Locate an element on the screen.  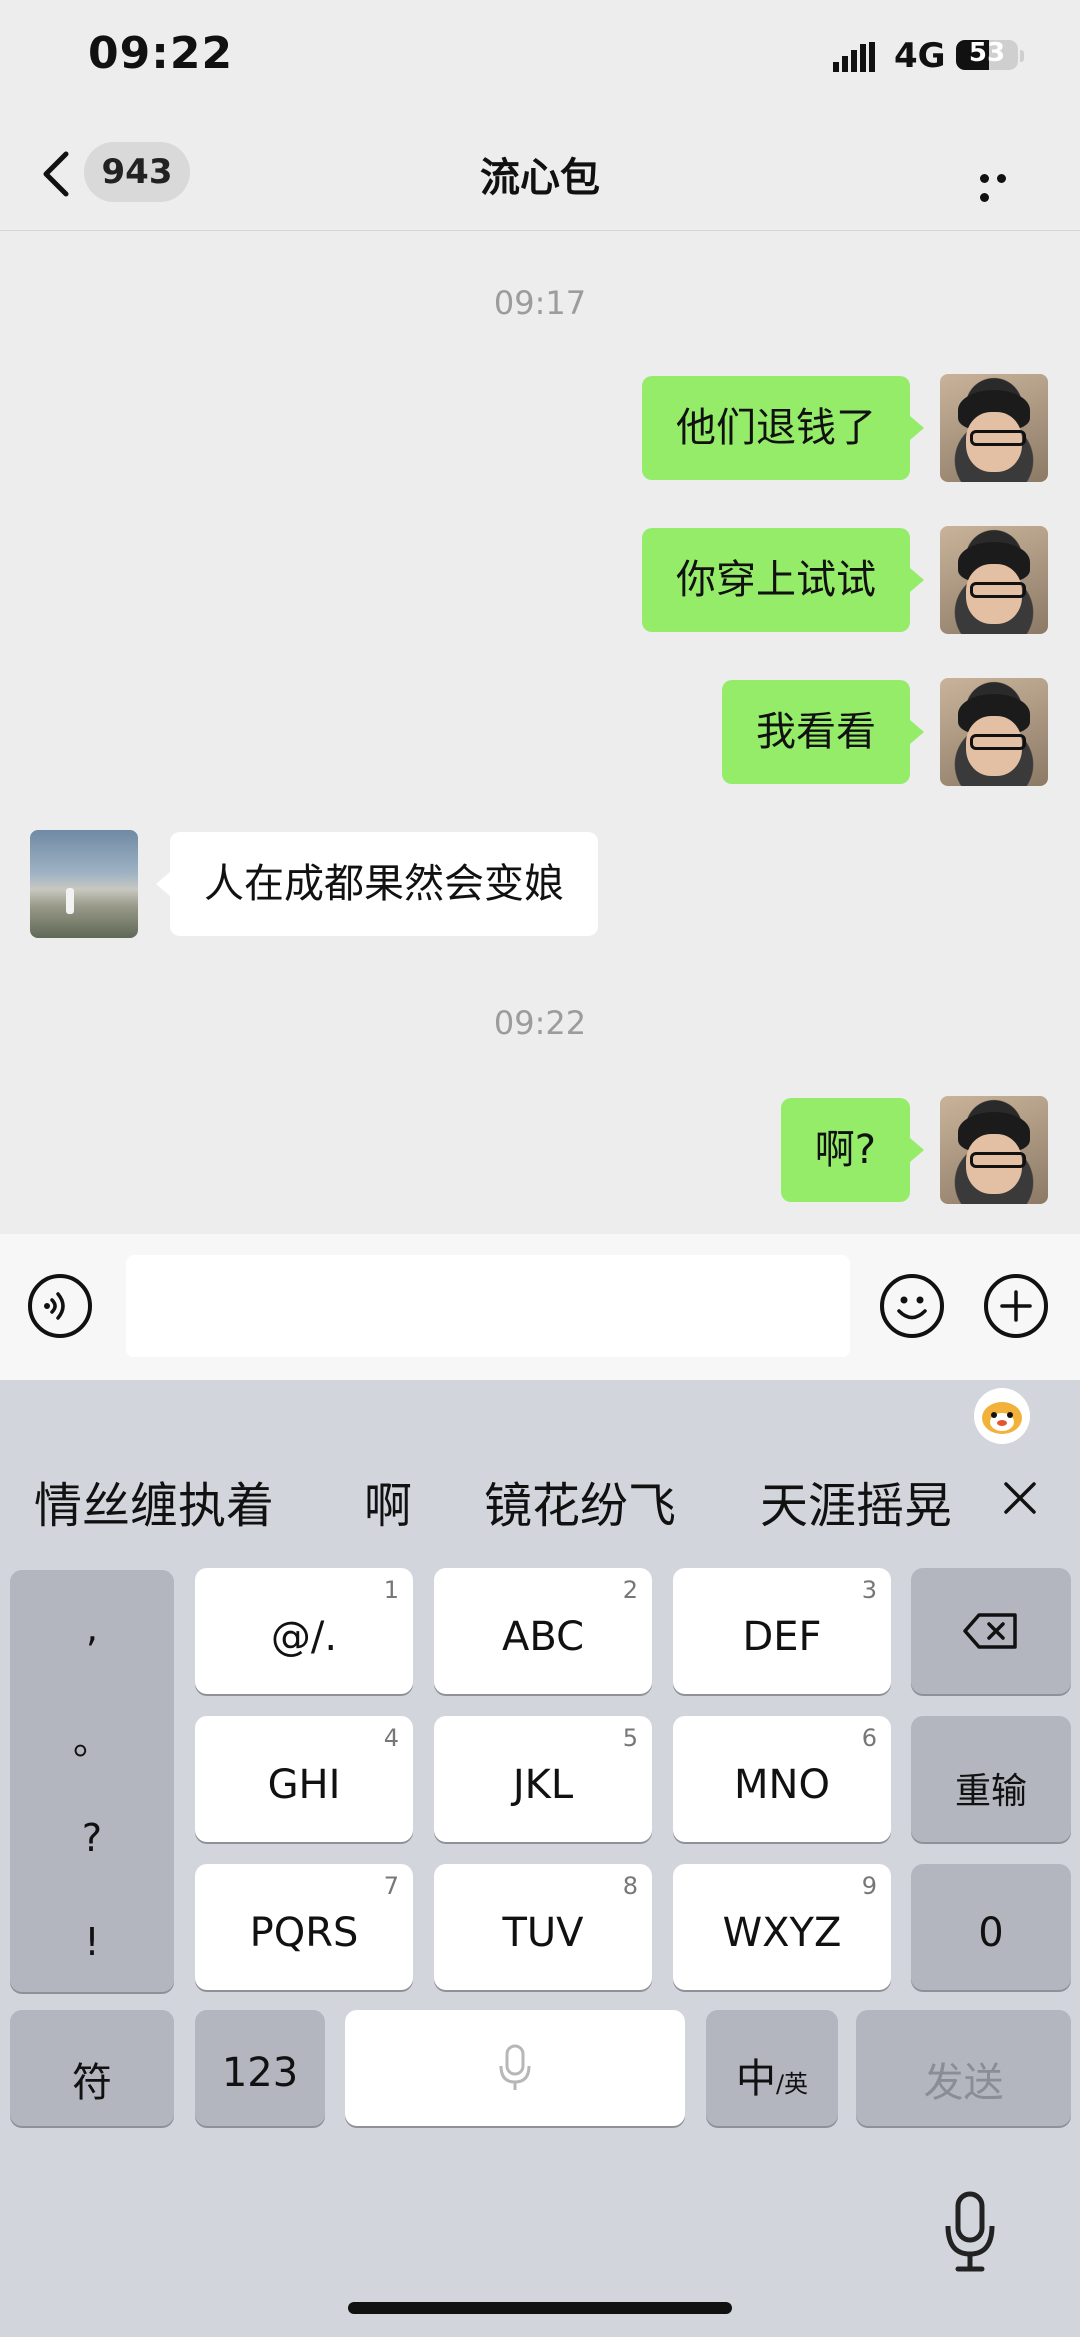
punct-key: 。 is located at coordinates (92, 1737).